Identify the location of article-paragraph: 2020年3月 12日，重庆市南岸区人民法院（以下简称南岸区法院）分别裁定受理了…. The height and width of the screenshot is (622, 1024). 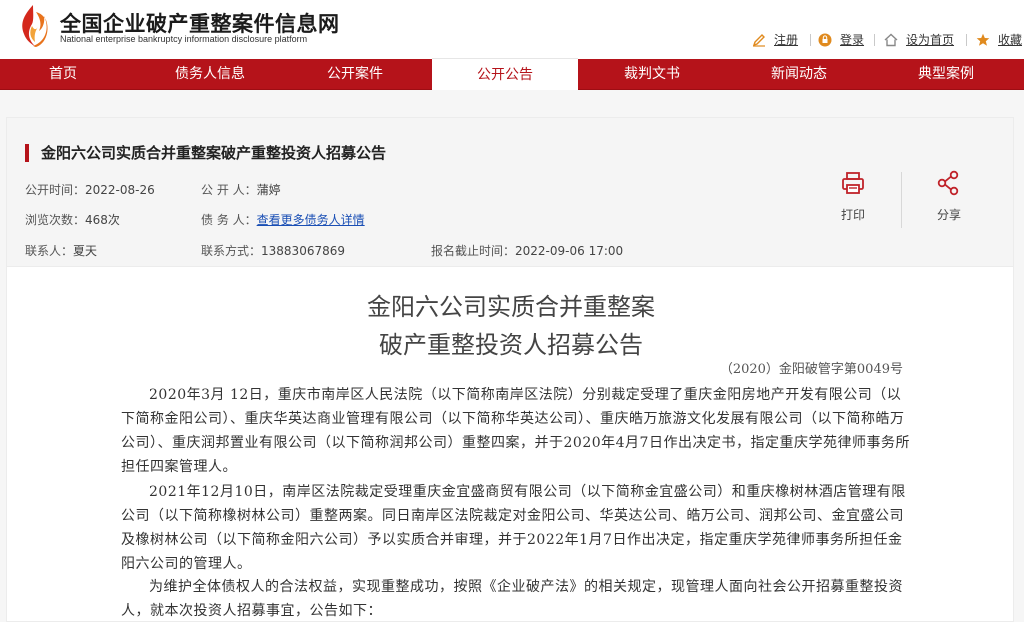
(515, 431).